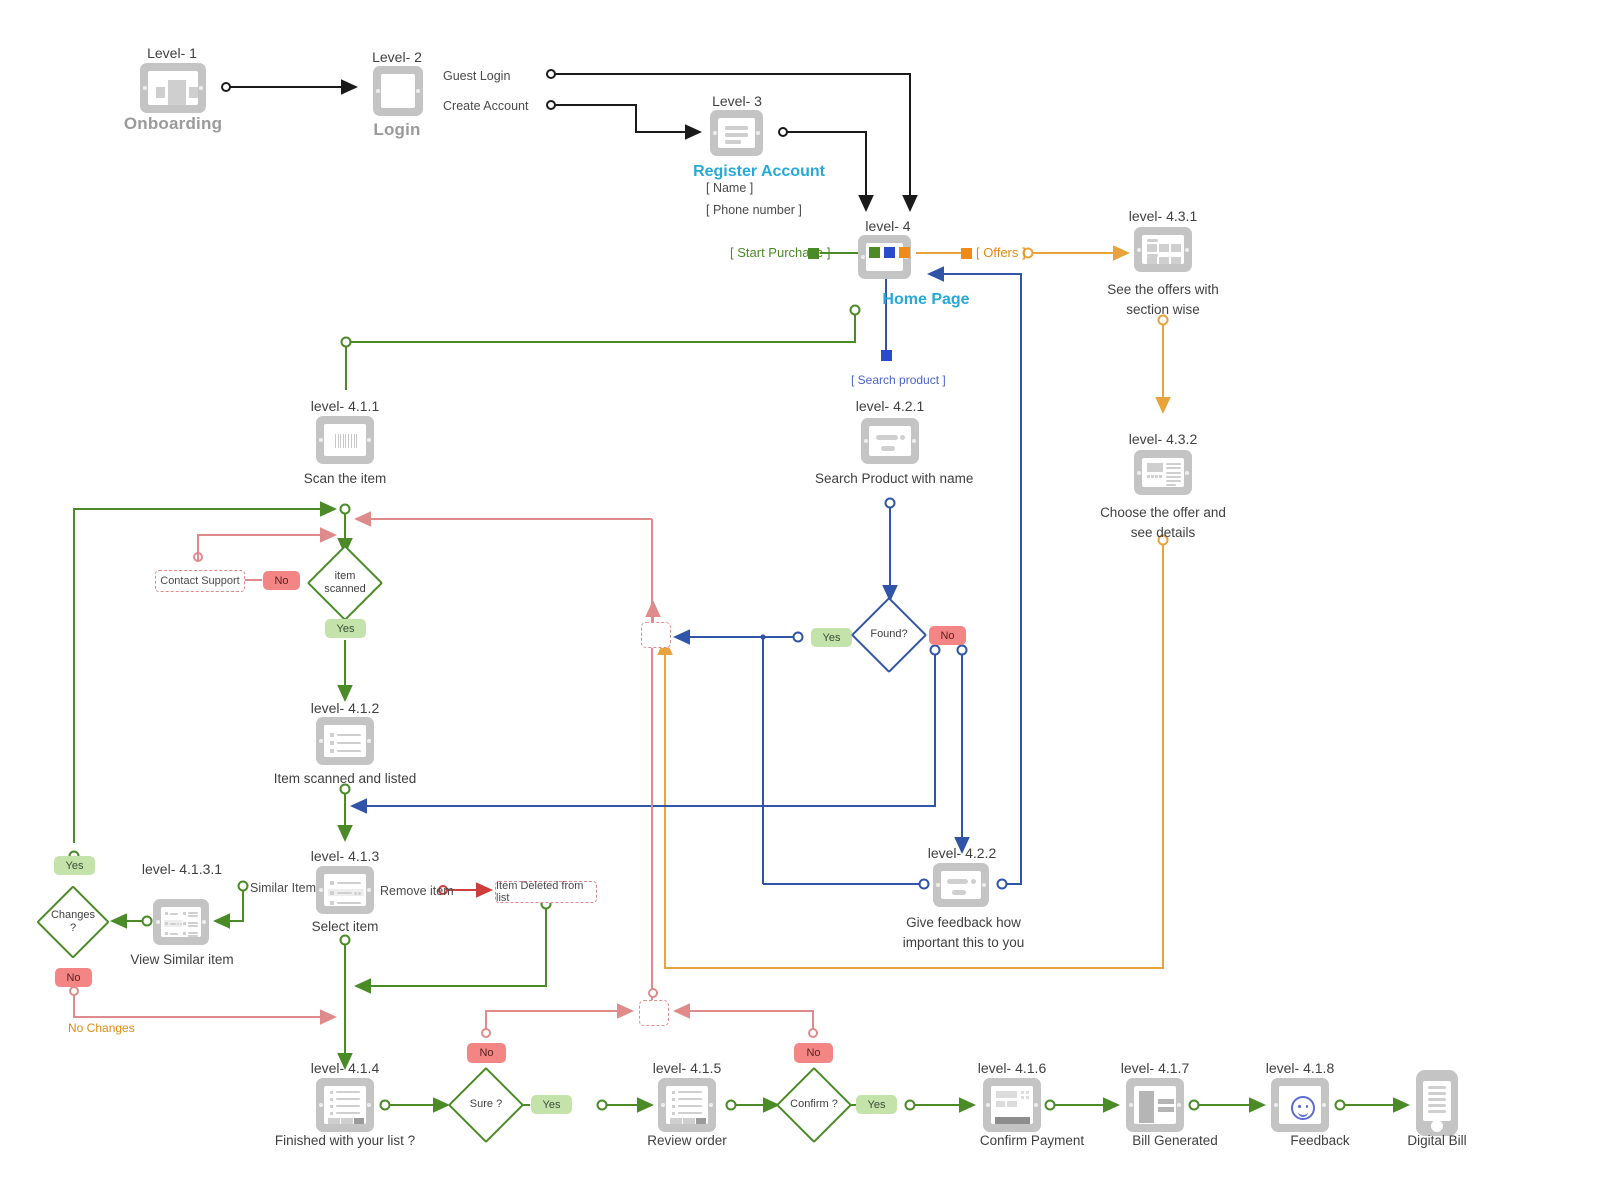  What do you see at coordinates (1001, 252) in the screenshot?
I see `edge-label-offers: [ Offers ]` at bounding box center [1001, 252].